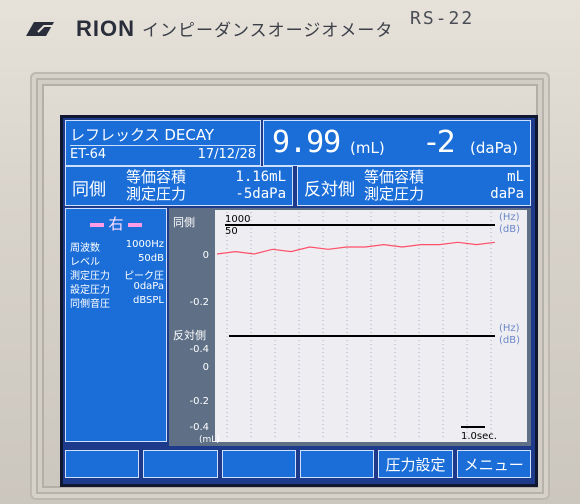 The height and width of the screenshot is (504, 580). Describe the element at coordinates (156, 177) in the screenshot. I see `ipsi-volume-label: 等価容積` at that location.